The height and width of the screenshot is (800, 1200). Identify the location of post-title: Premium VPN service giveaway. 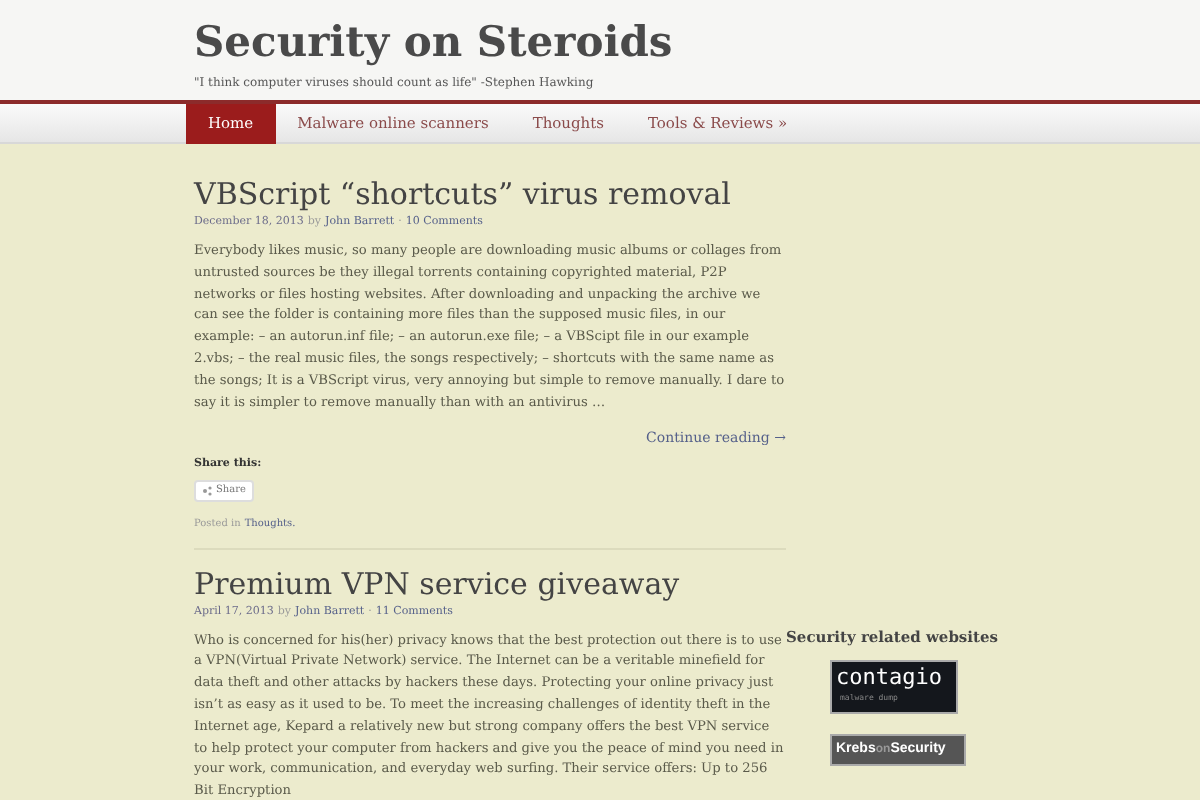
(490, 583).